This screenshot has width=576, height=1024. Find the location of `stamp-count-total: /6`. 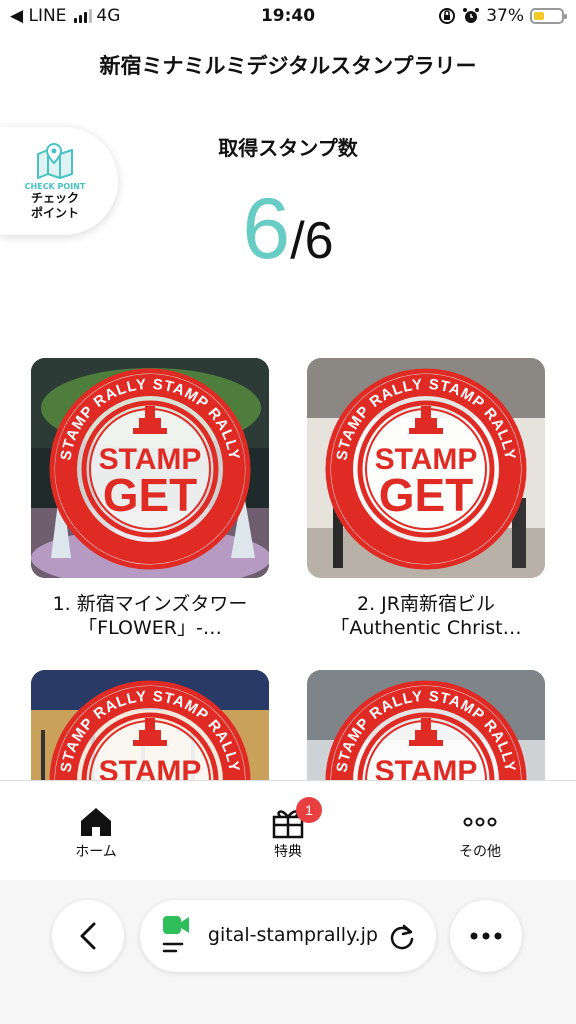

stamp-count-total: /6 is located at coordinates (312, 241).